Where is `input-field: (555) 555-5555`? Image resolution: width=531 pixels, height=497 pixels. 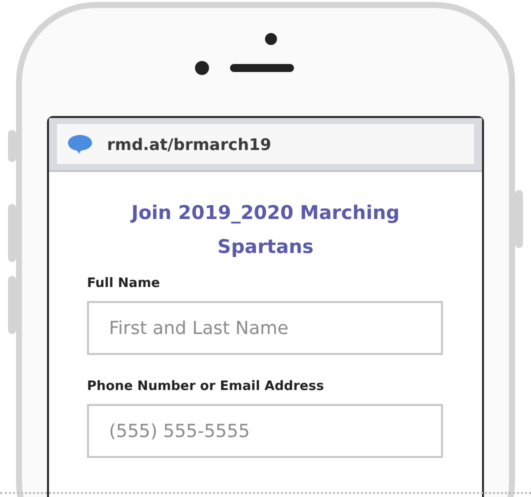
input-field: (555) 555-5555 is located at coordinates (265, 431).